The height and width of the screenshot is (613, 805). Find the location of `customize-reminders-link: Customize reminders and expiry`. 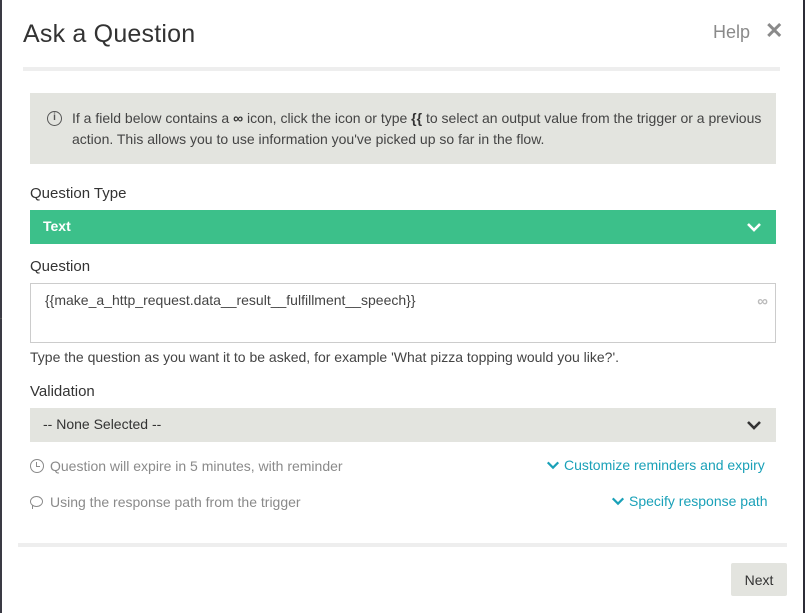

customize-reminders-link: Customize reminders and expiry is located at coordinates (655, 465).